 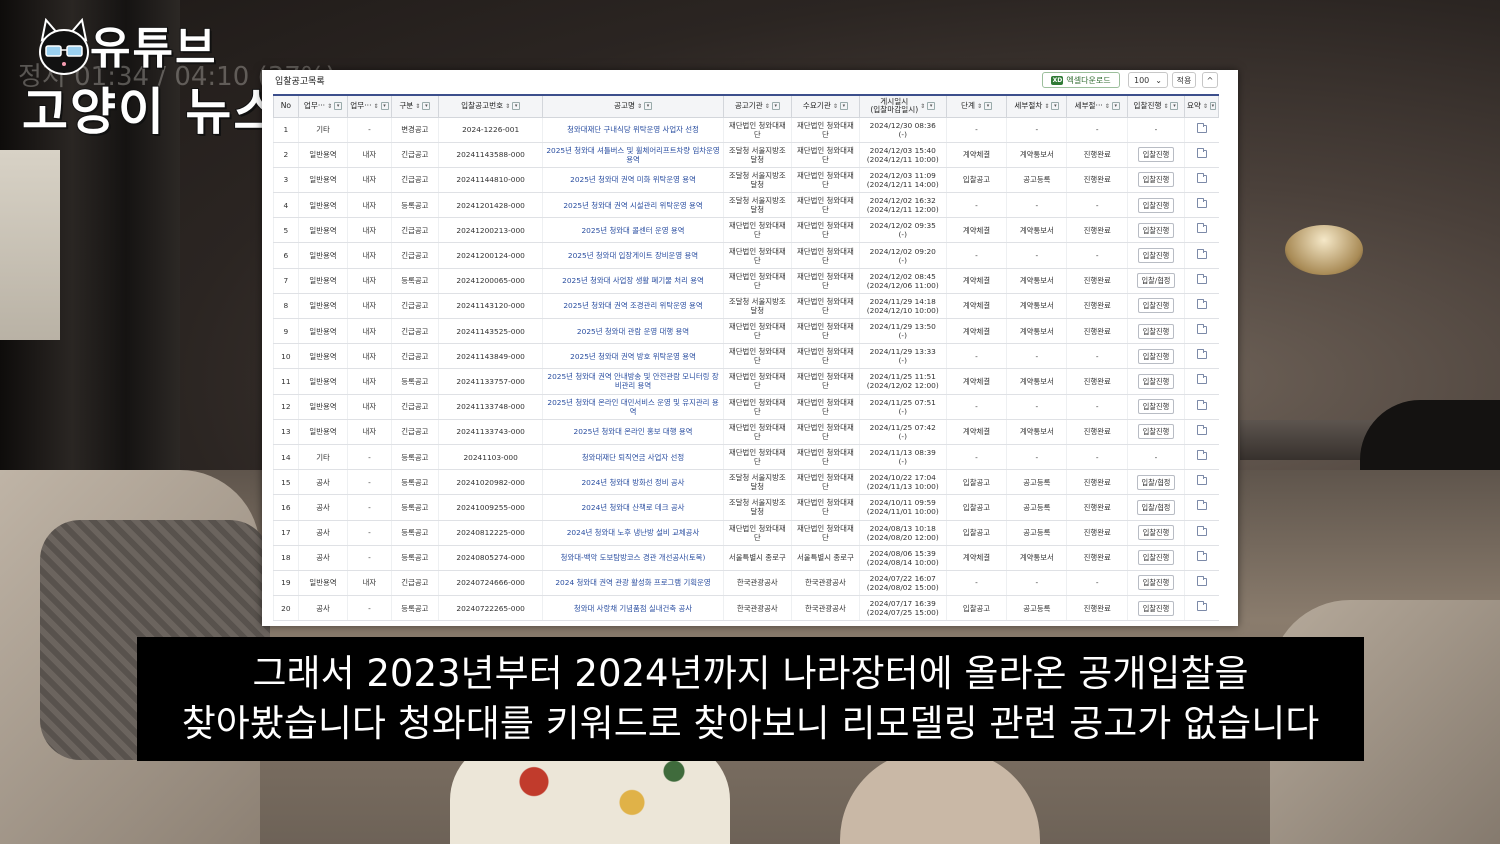 What do you see at coordinates (633, 356) in the screenshot?
I see `bid-title-link: 2025년 청와대 권역 방호 위탁운영 용역` at bounding box center [633, 356].